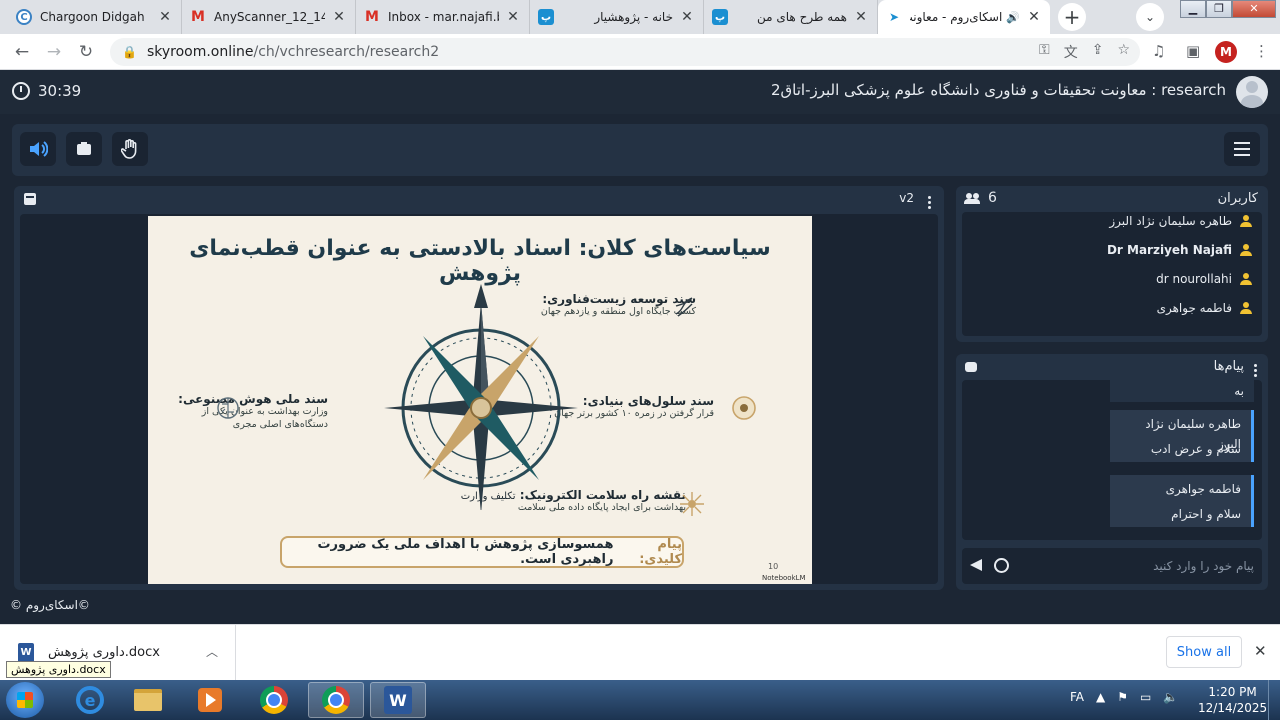 The image size is (1280, 720). Describe the element at coordinates (1203, 489) in the screenshot. I see `message-sender: فاطمه جواهری` at that location.